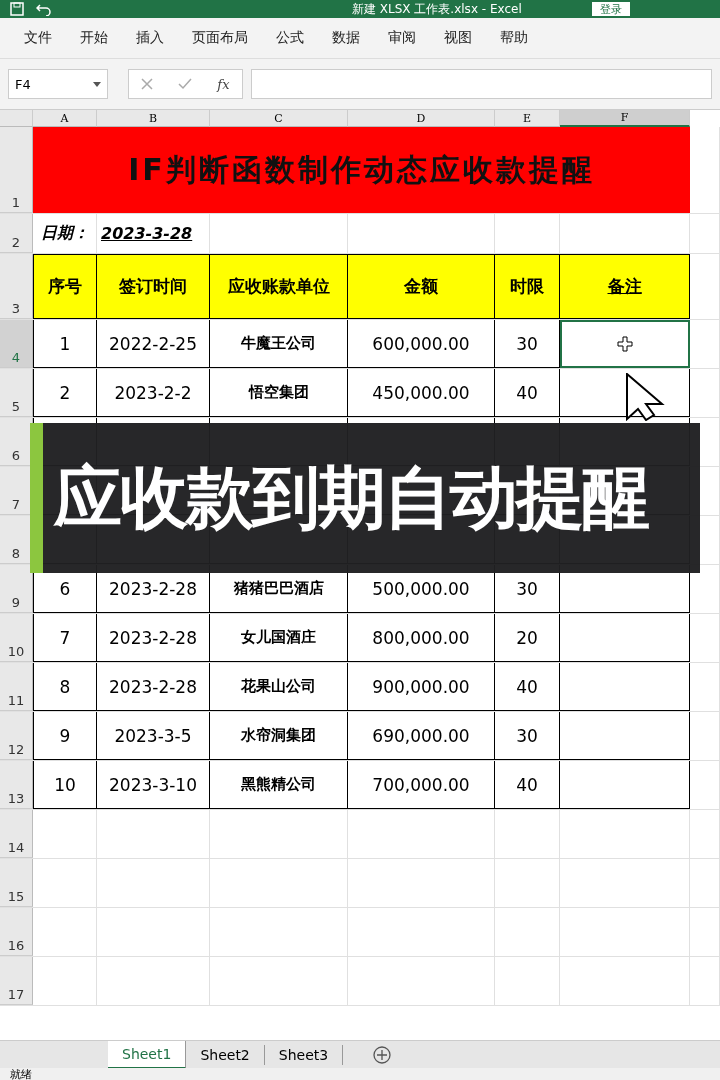  I want to click on check-icon, so click(185, 84).